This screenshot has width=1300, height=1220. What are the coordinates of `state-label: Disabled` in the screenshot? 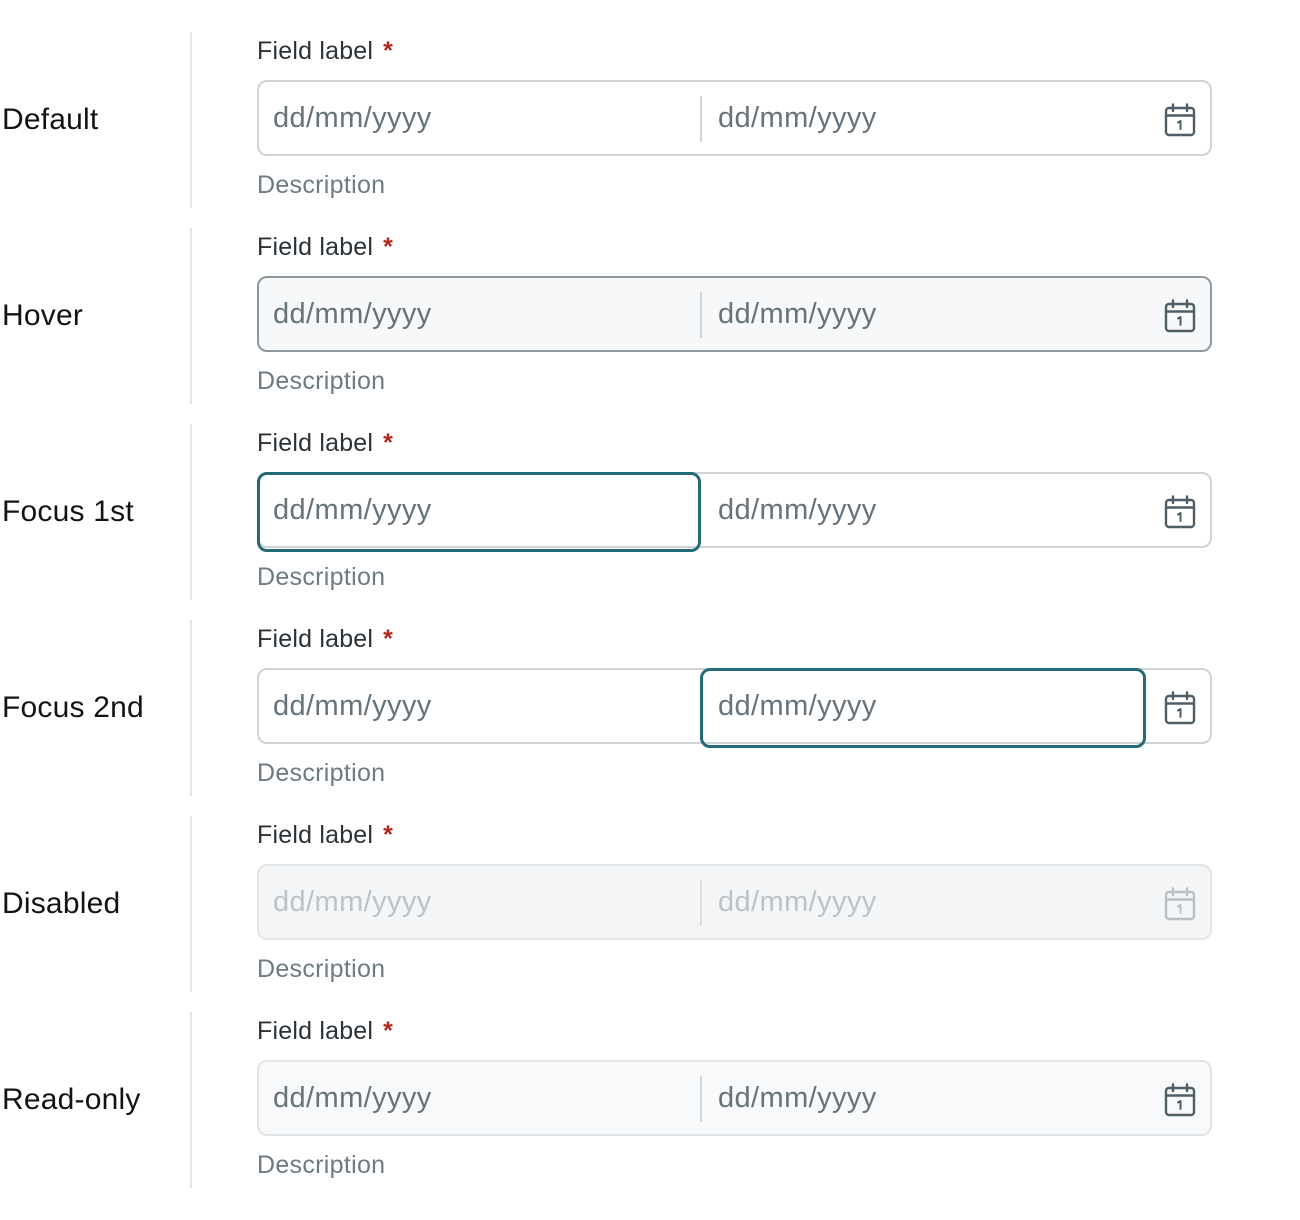 It's located at (61, 903).